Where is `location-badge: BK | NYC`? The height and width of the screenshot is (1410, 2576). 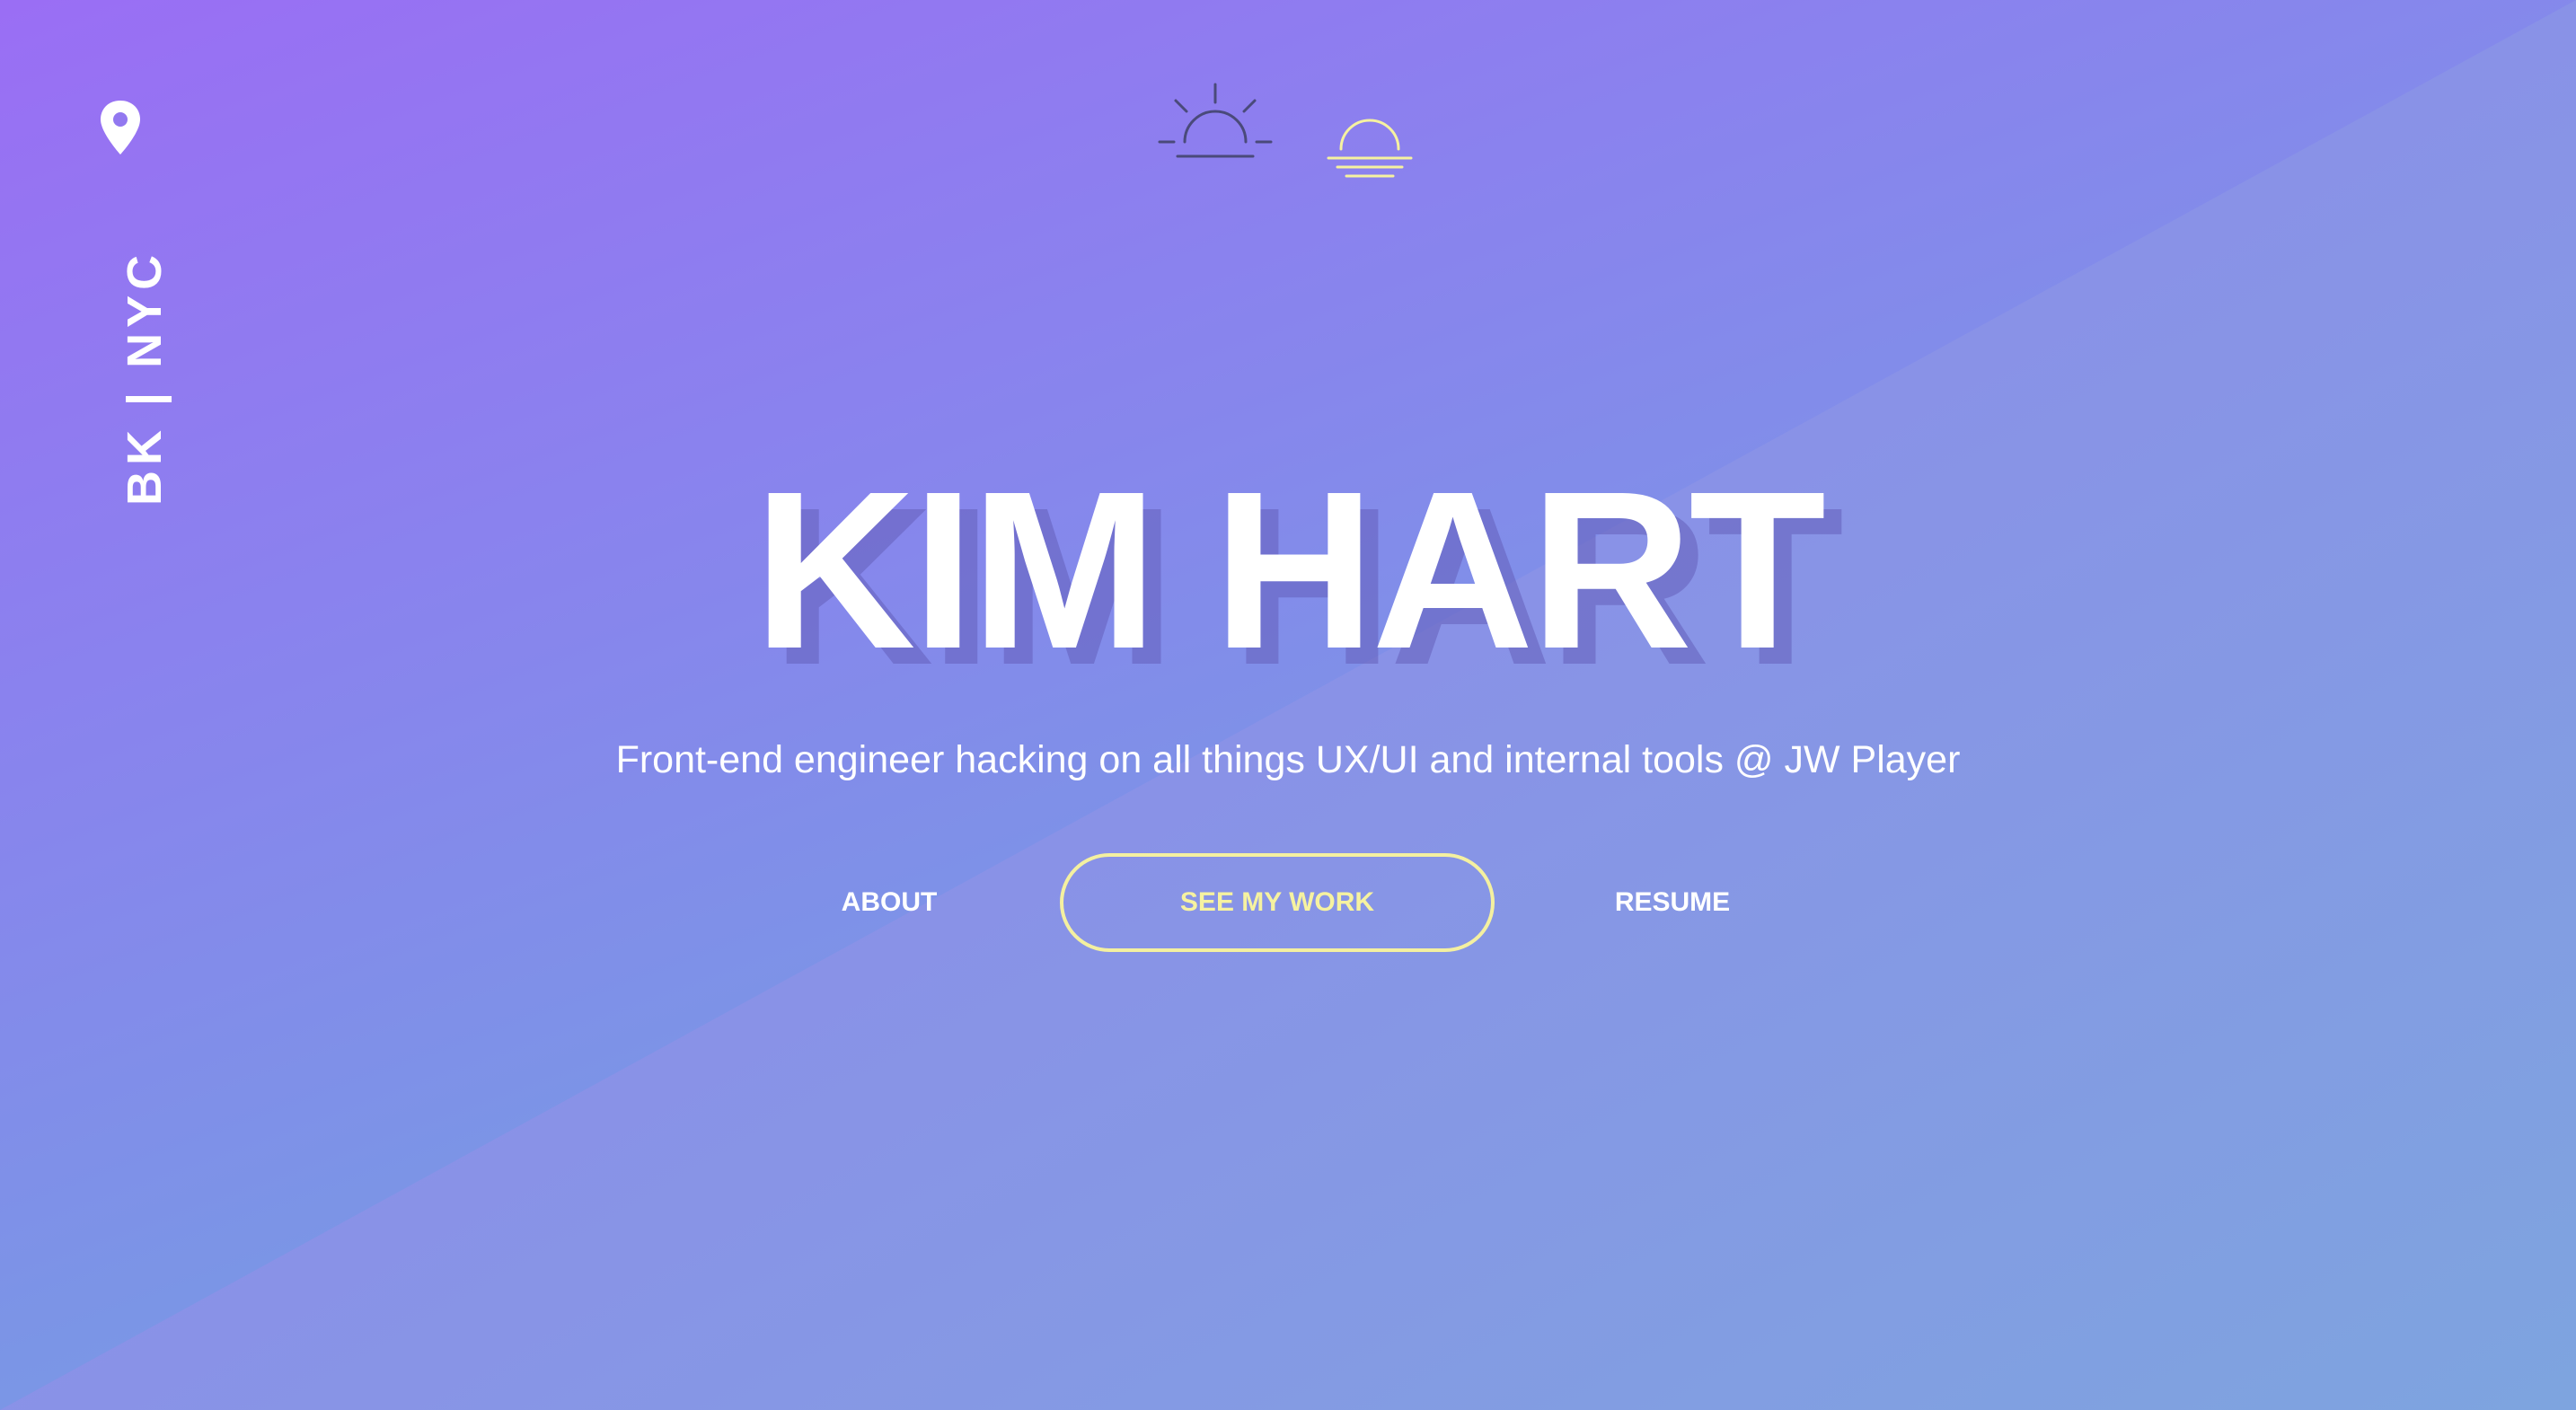 location-badge: BK | NYC is located at coordinates (132, 302).